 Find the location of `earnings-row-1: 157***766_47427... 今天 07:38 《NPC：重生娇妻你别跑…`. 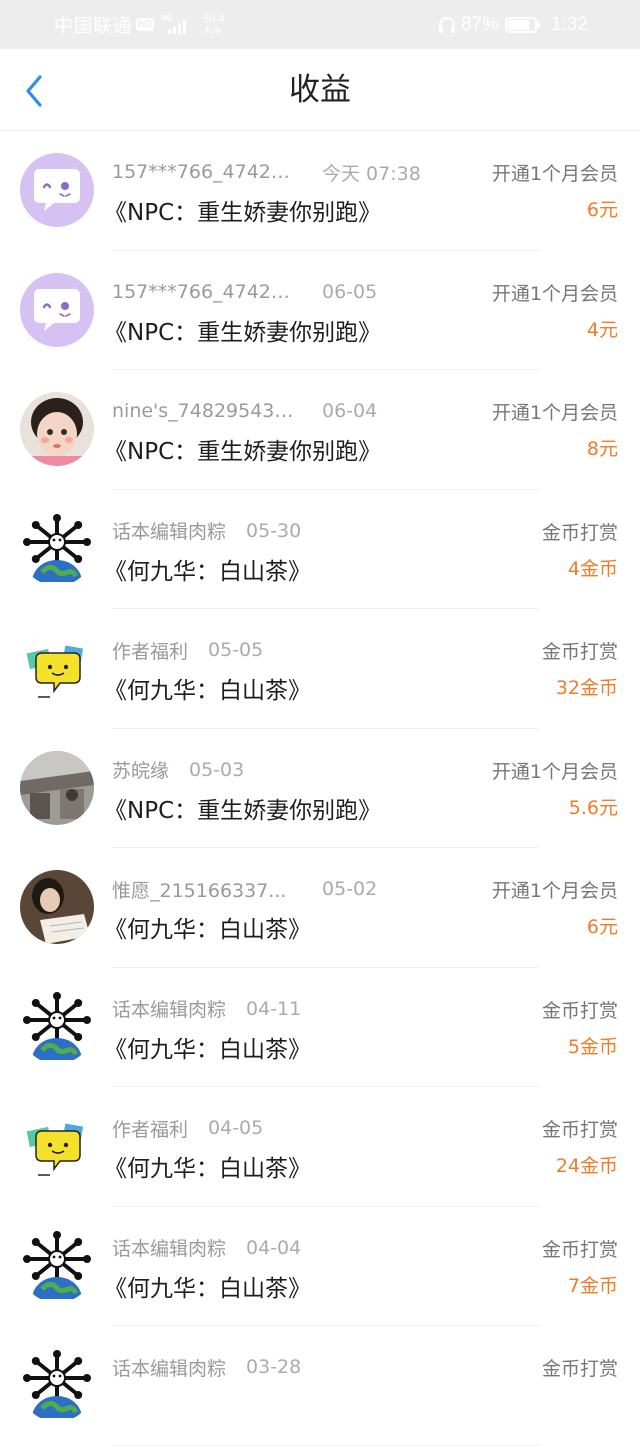

earnings-row-1: 157***766_47427... 今天 07:38 《NPC：重生娇妻你别跑… is located at coordinates (320, 191).